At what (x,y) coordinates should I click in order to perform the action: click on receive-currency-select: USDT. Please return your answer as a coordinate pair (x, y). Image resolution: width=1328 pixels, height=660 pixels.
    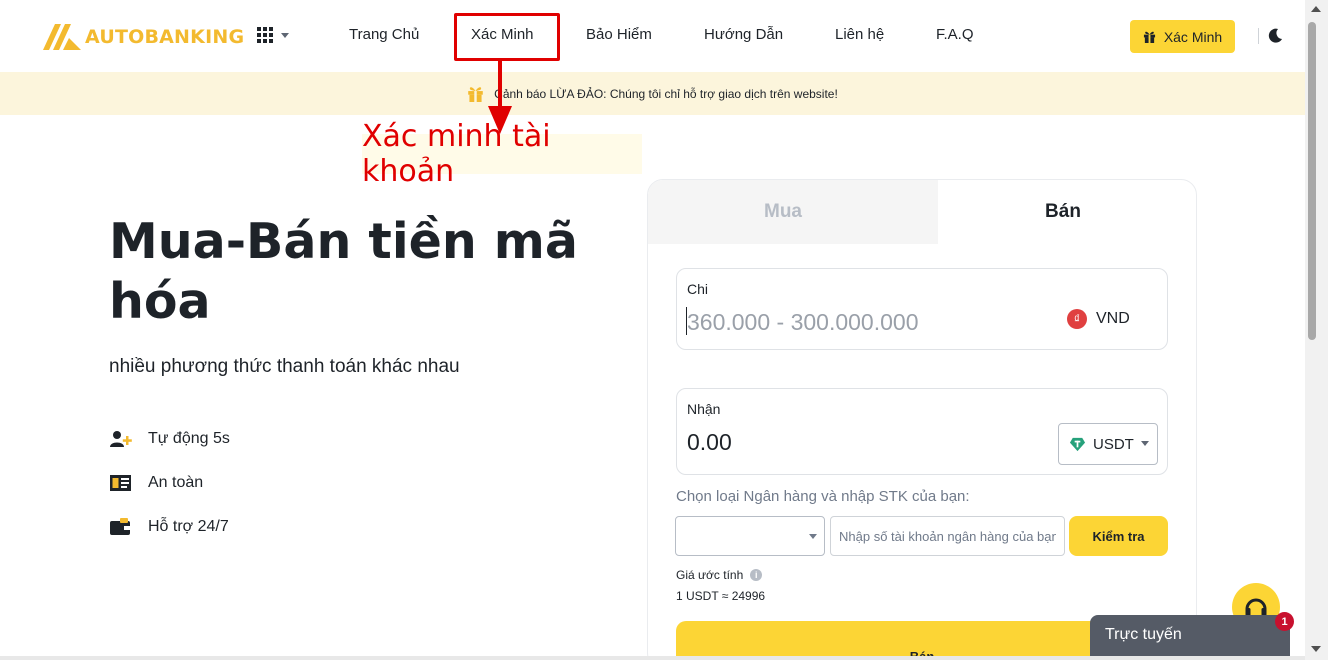
    Looking at the image, I should click on (1108, 444).